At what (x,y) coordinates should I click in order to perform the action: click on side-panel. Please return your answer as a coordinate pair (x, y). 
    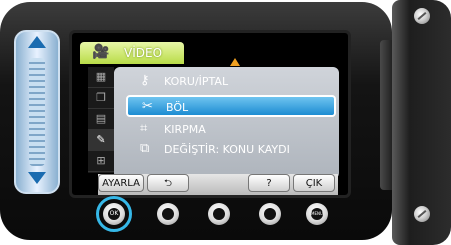
    Looking at the image, I should click on (421, 122).